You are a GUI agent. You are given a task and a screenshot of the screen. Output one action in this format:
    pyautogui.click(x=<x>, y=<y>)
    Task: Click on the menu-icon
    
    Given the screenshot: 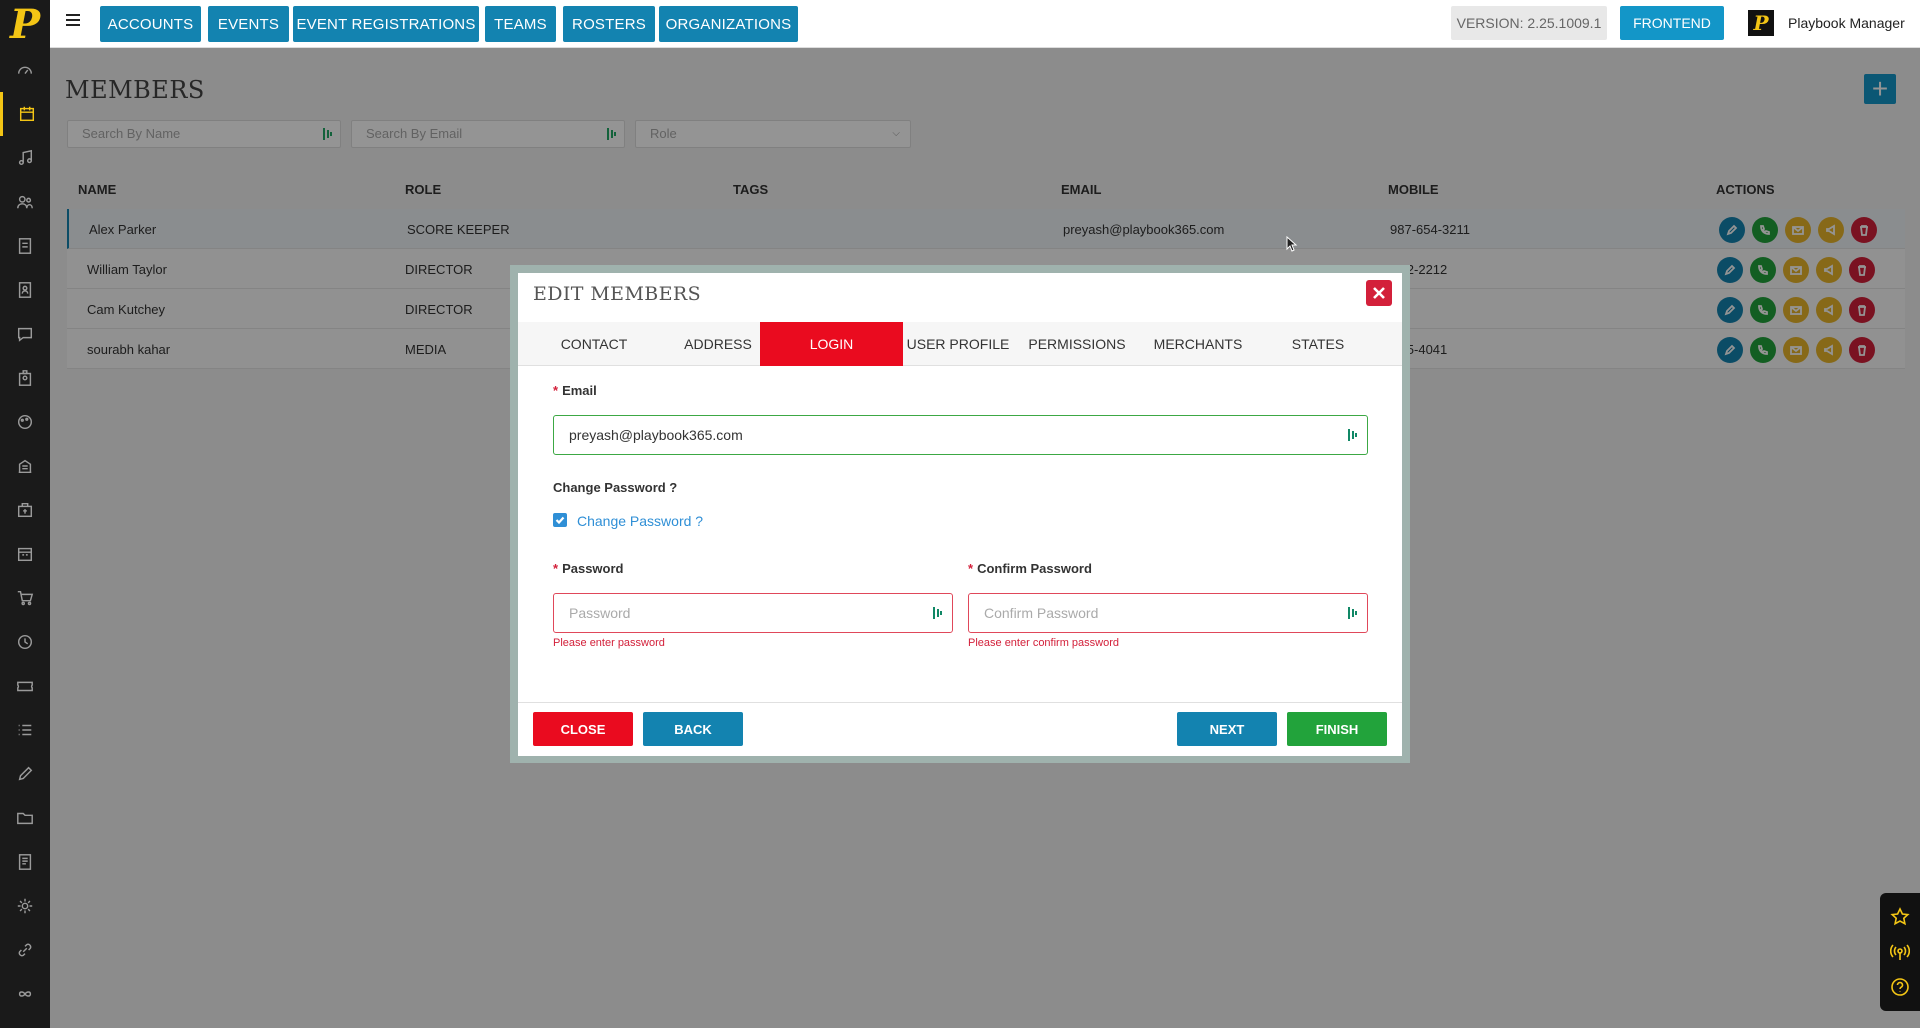 What is the action you would take?
    pyautogui.click(x=73, y=21)
    